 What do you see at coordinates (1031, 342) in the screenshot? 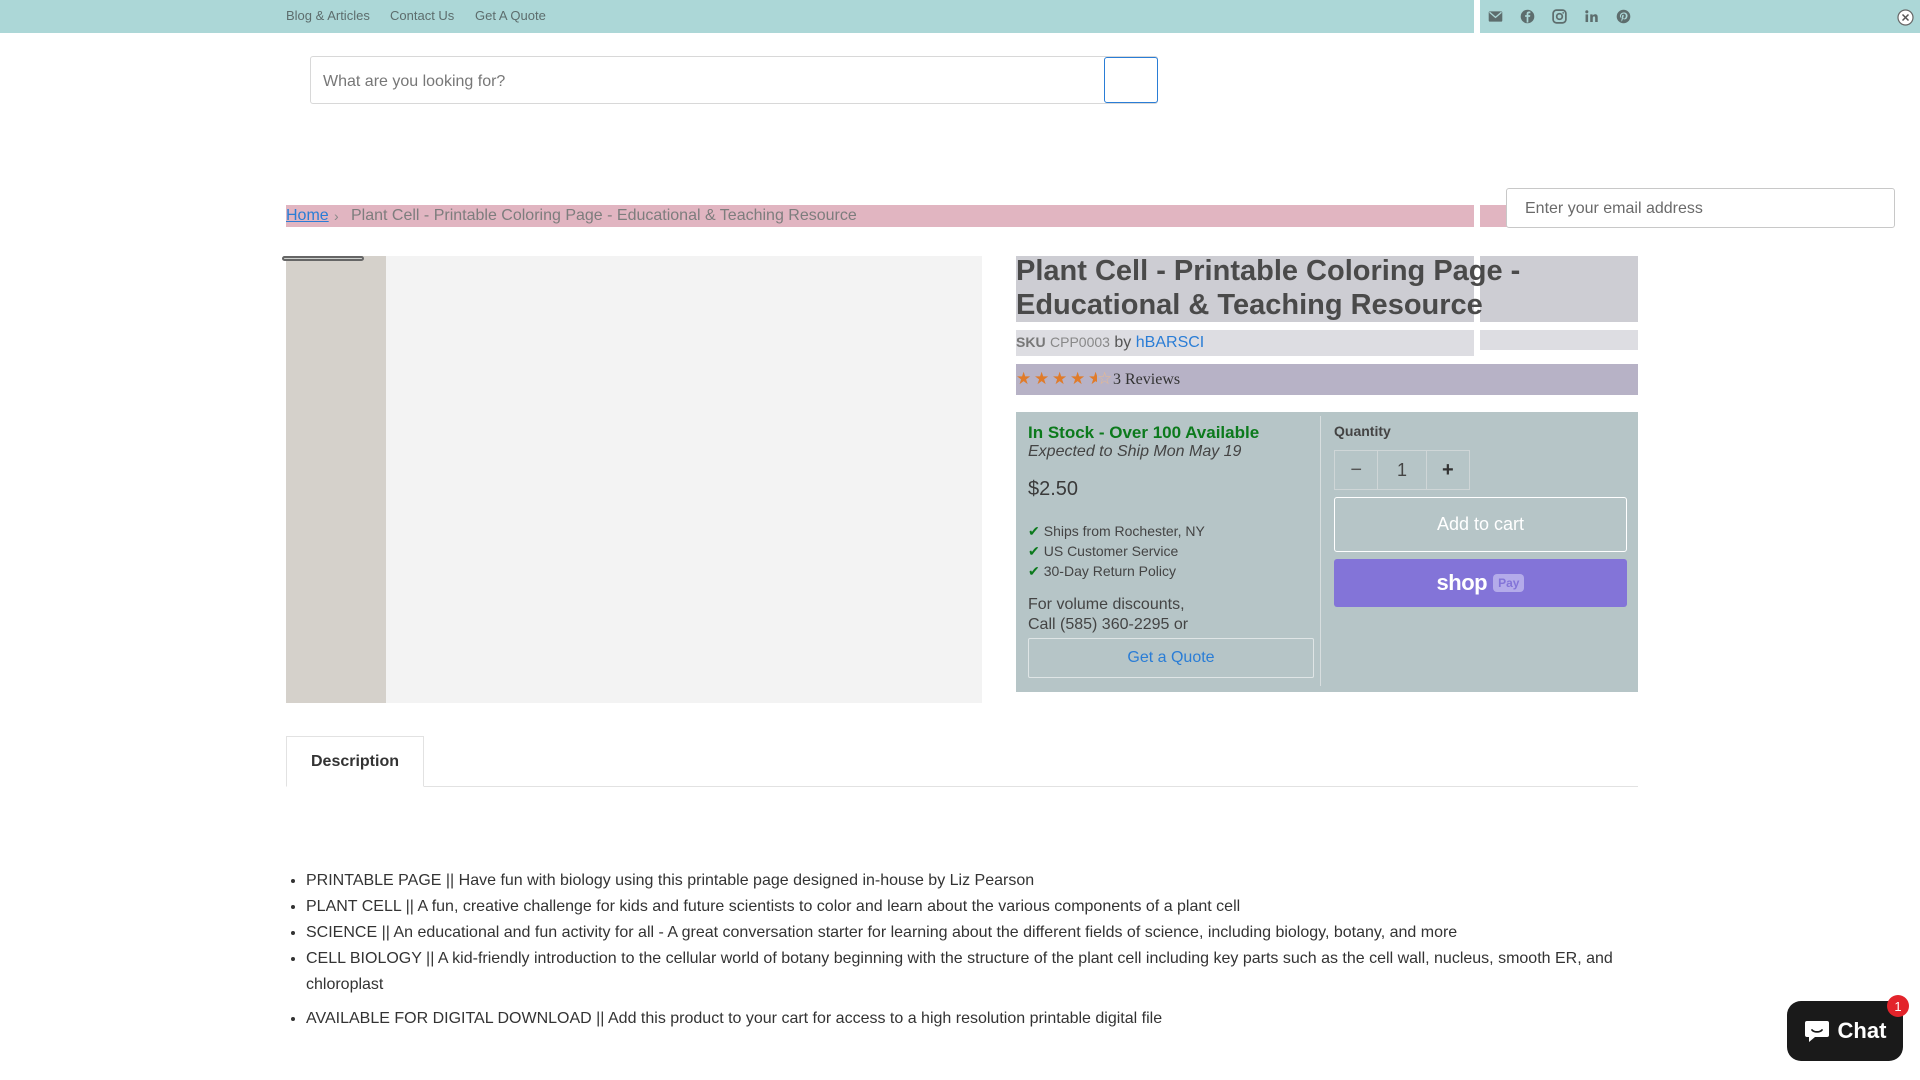
I see `sku-label: SKU` at bounding box center [1031, 342].